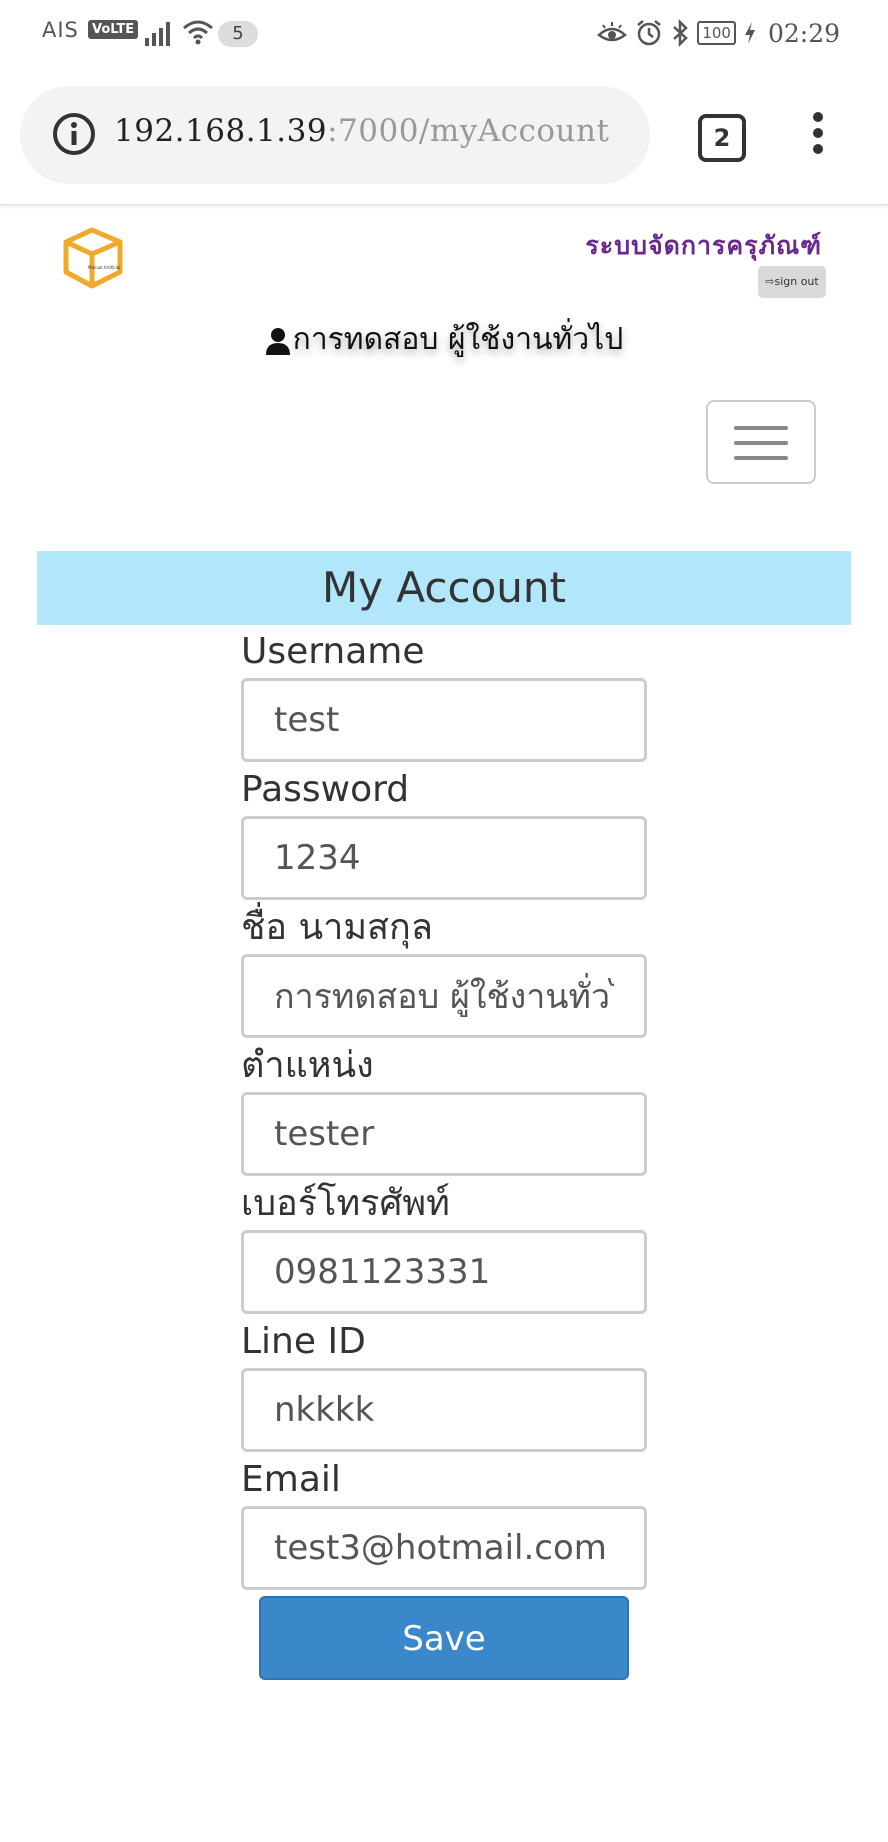  What do you see at coordinates (93, 258) in the screenshot?
I see `cube-logo-icon` at bounding box center [93, 258].